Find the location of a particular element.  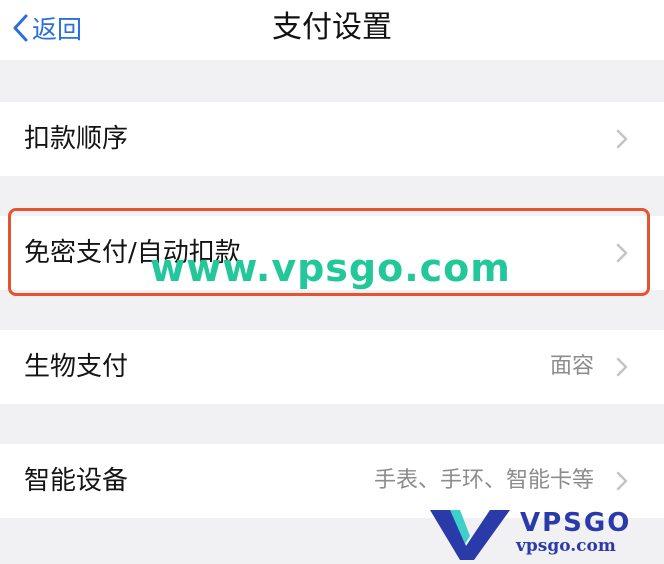

vpsgo-logo: VPSGO vpsgo.com is located at coordinates (547, 533).